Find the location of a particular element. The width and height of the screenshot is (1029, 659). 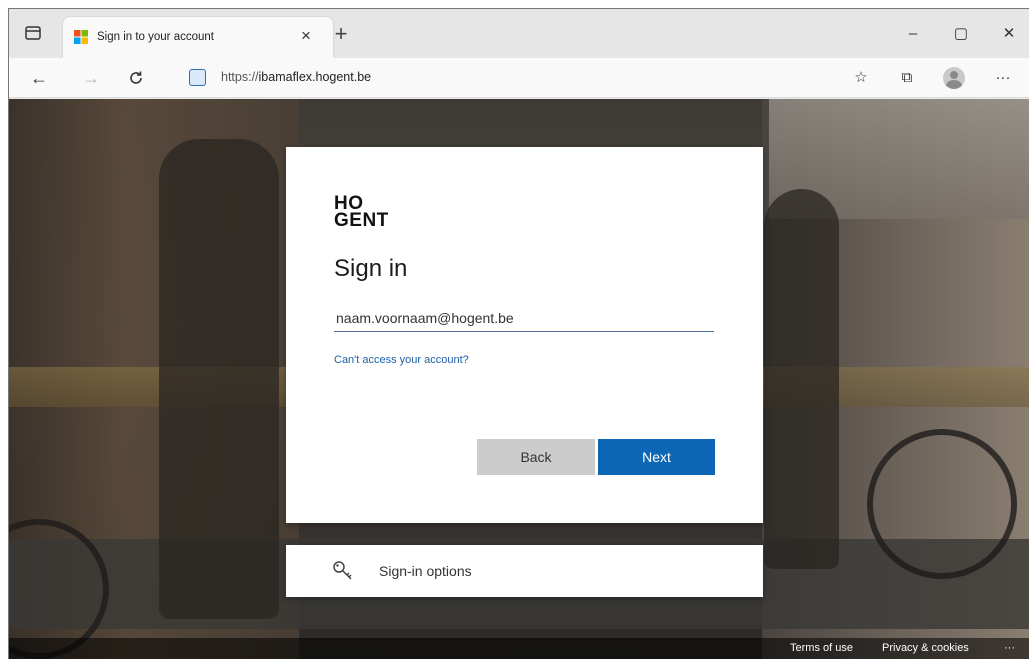

browser-tab: Sign in to your account × is located at coordinates (198, 37).